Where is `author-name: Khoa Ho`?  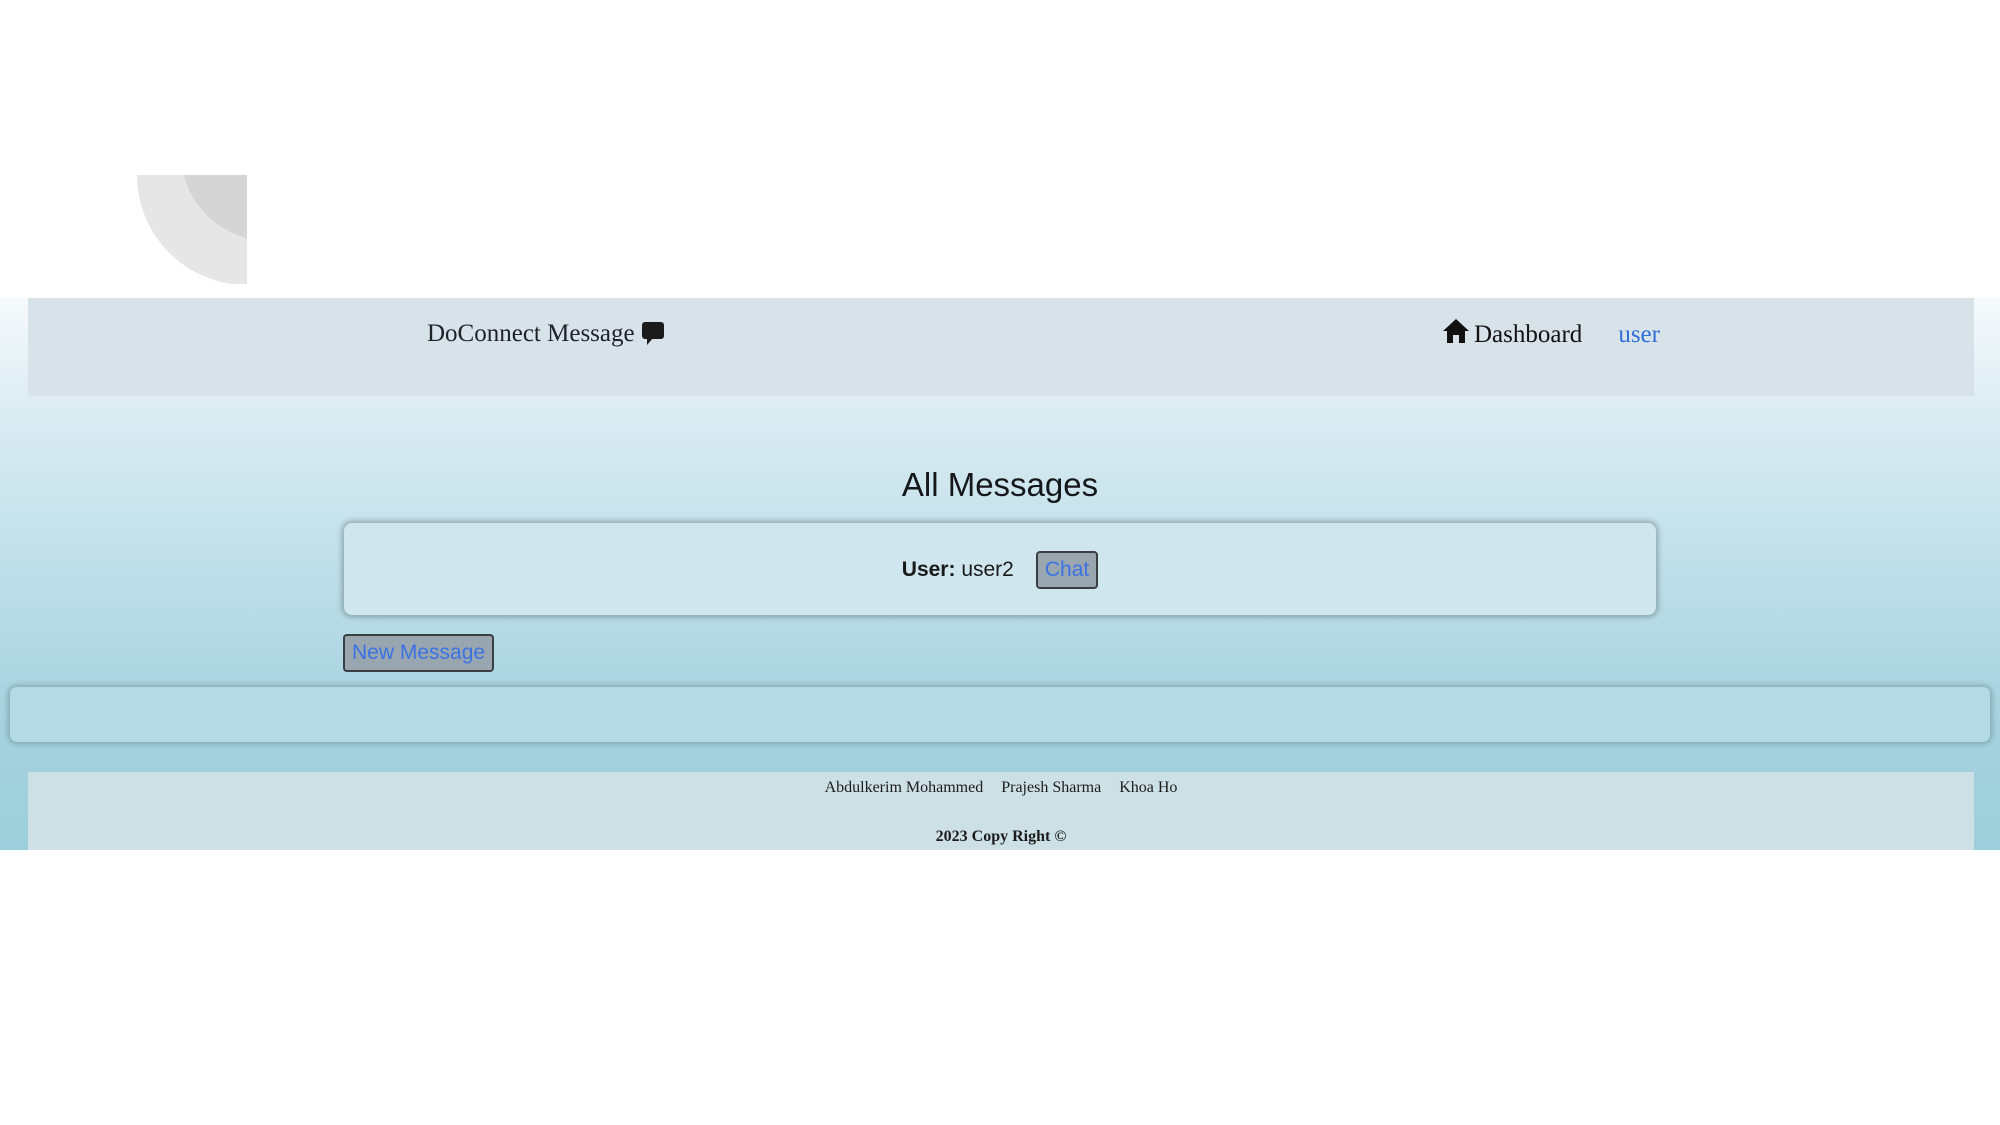 author-name: Khoa Ho is located at coordinates (1148, 787).